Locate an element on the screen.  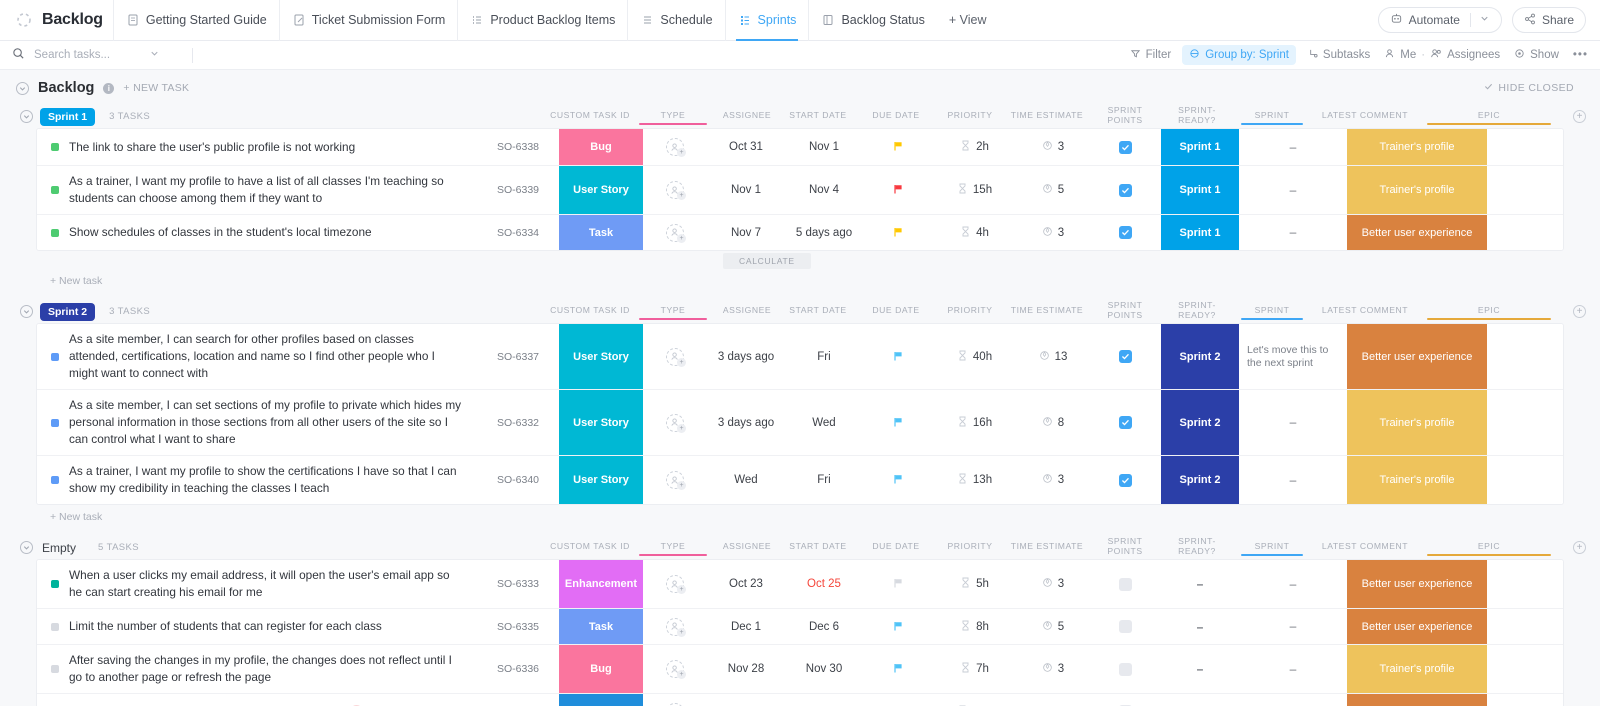
chevron-down-icon is located at coordinates (154, 55).